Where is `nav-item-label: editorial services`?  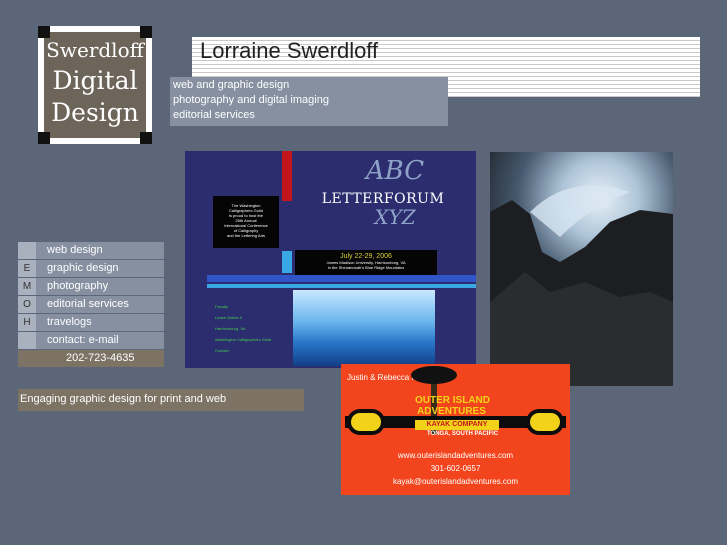
nav-item-label: editorial services is located at coordinates (88, 304).